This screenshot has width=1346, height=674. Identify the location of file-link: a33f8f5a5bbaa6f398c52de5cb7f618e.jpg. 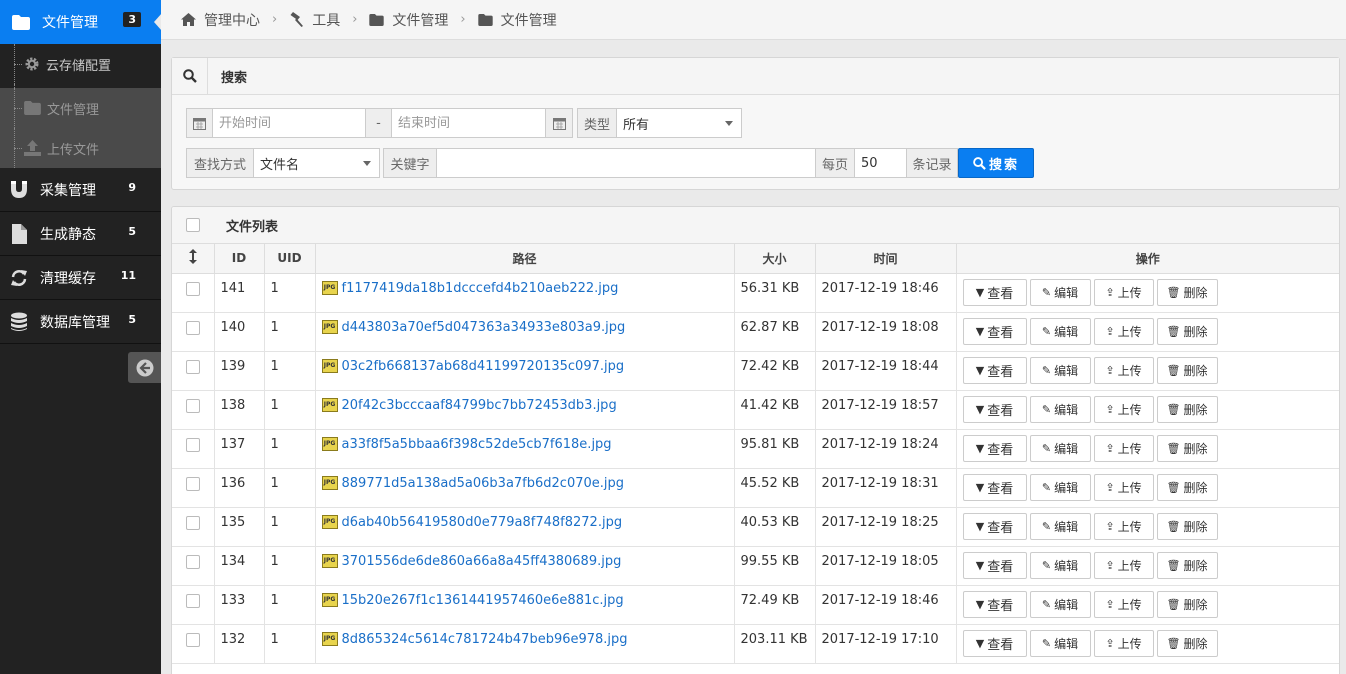
(477, 444).